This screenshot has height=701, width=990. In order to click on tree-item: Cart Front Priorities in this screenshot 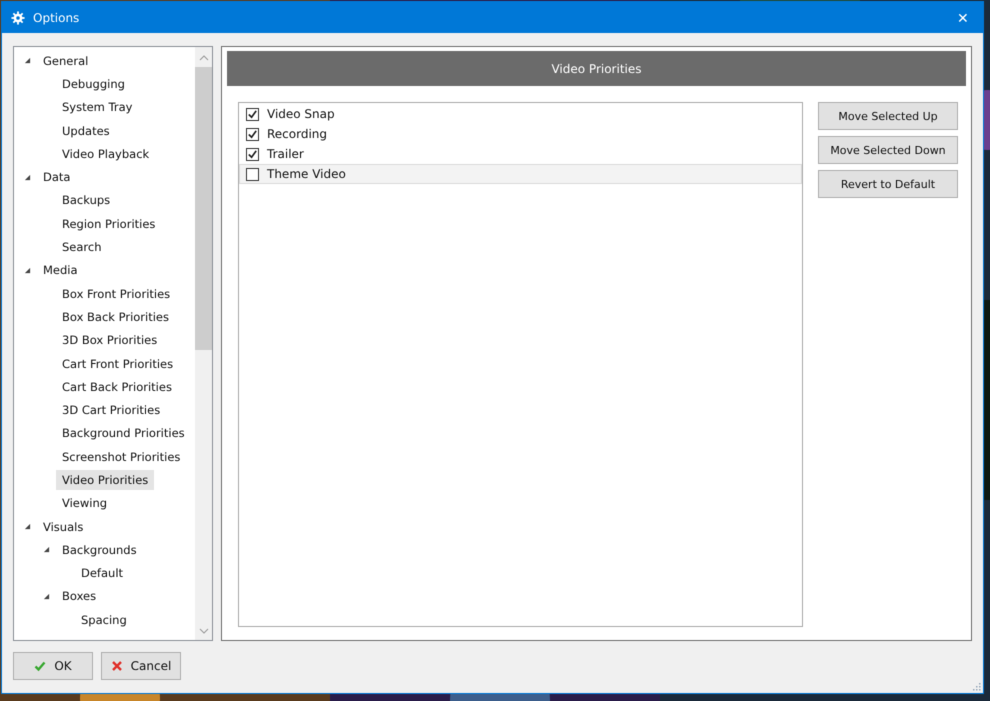, I will do `click(118, 364)`.